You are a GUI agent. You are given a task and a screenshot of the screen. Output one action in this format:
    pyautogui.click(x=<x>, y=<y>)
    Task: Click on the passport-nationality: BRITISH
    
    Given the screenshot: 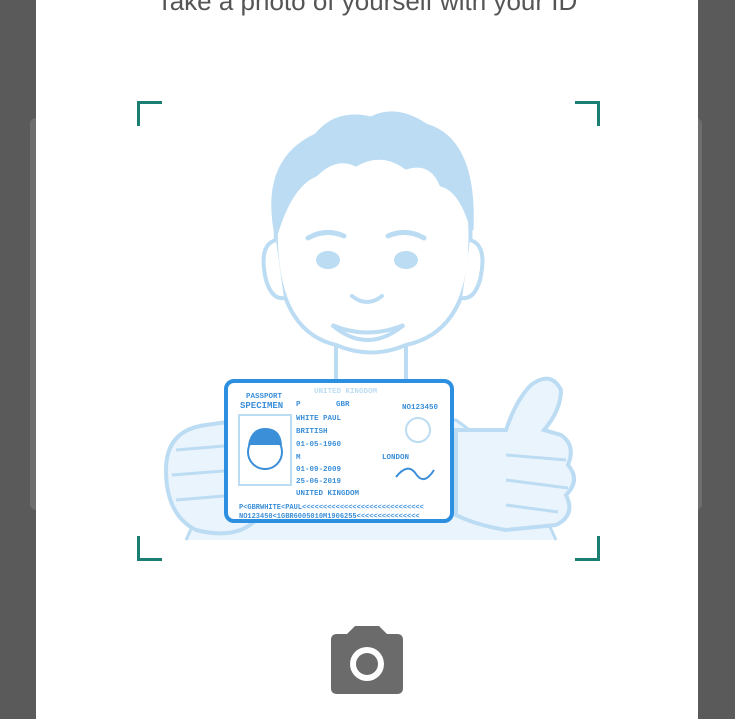 What is the action you would take?
    pyautogui.click(x=312, y=432)
    